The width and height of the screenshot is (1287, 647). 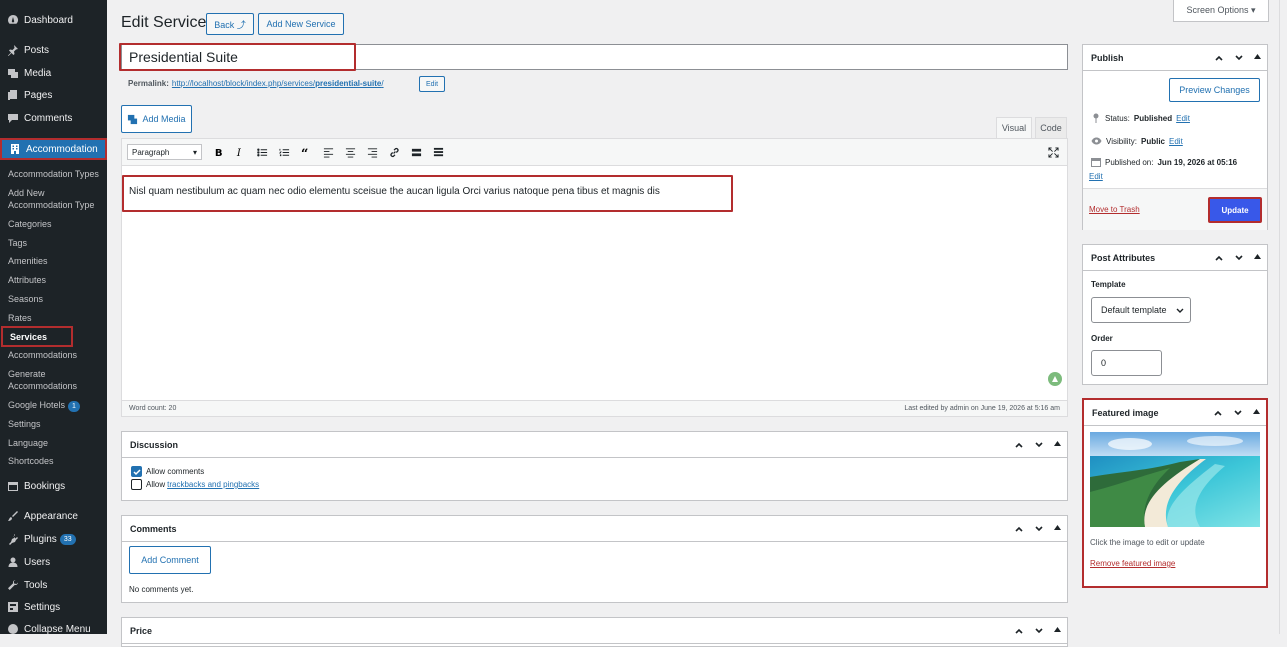 What do you see at coordinates (56, 461) in the screenshot?
I see `submenu-shortcodes: Shortcodes` at bounding box center [56, 461].